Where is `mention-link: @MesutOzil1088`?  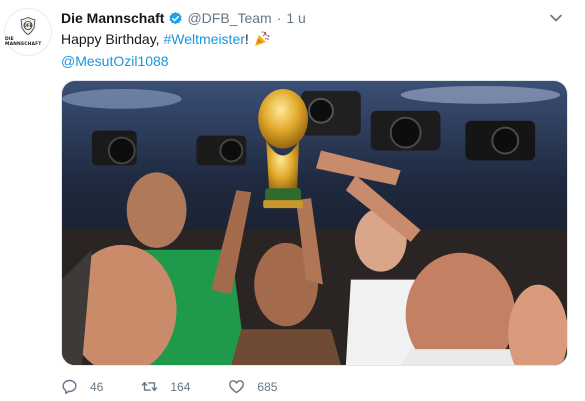
mention-link: @MesutOzil1088 is located at coordinates (115, 61).